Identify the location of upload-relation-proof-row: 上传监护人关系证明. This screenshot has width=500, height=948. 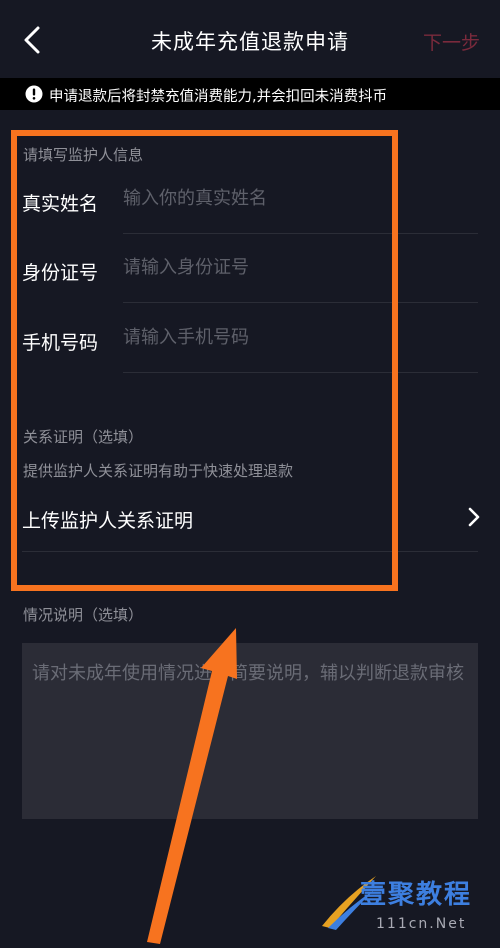
(250, 523).